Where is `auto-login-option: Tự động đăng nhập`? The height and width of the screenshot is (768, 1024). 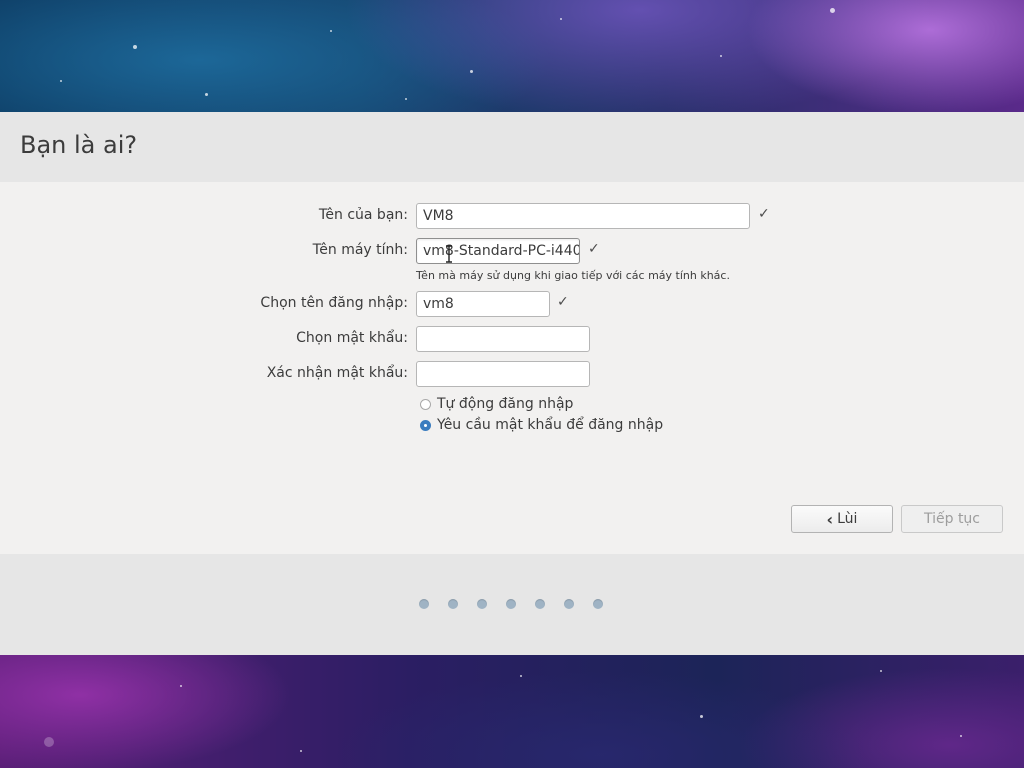
auto-login-option: Tự động đăng nhập is located at coordinates (496, 404).